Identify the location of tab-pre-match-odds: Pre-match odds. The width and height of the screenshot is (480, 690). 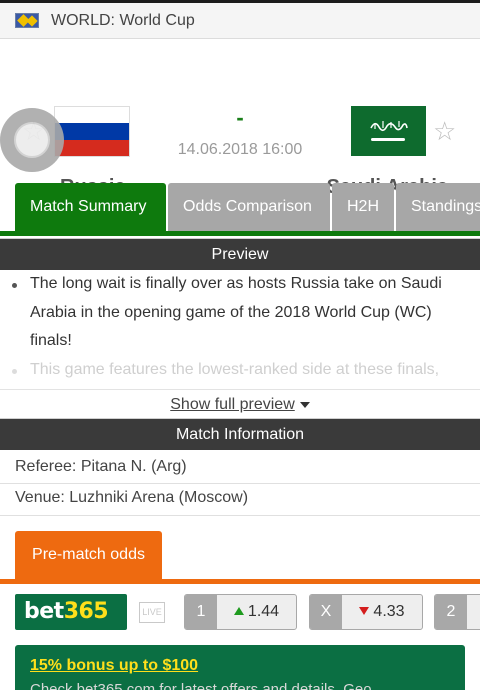
(88, 555).